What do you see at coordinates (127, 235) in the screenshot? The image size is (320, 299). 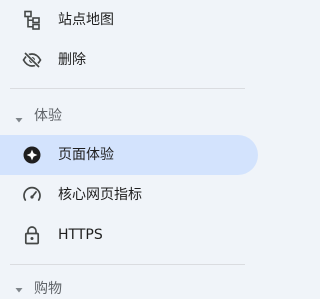 I see `sidebar-item-https: HTTPS` at bounding box center [127, 235].